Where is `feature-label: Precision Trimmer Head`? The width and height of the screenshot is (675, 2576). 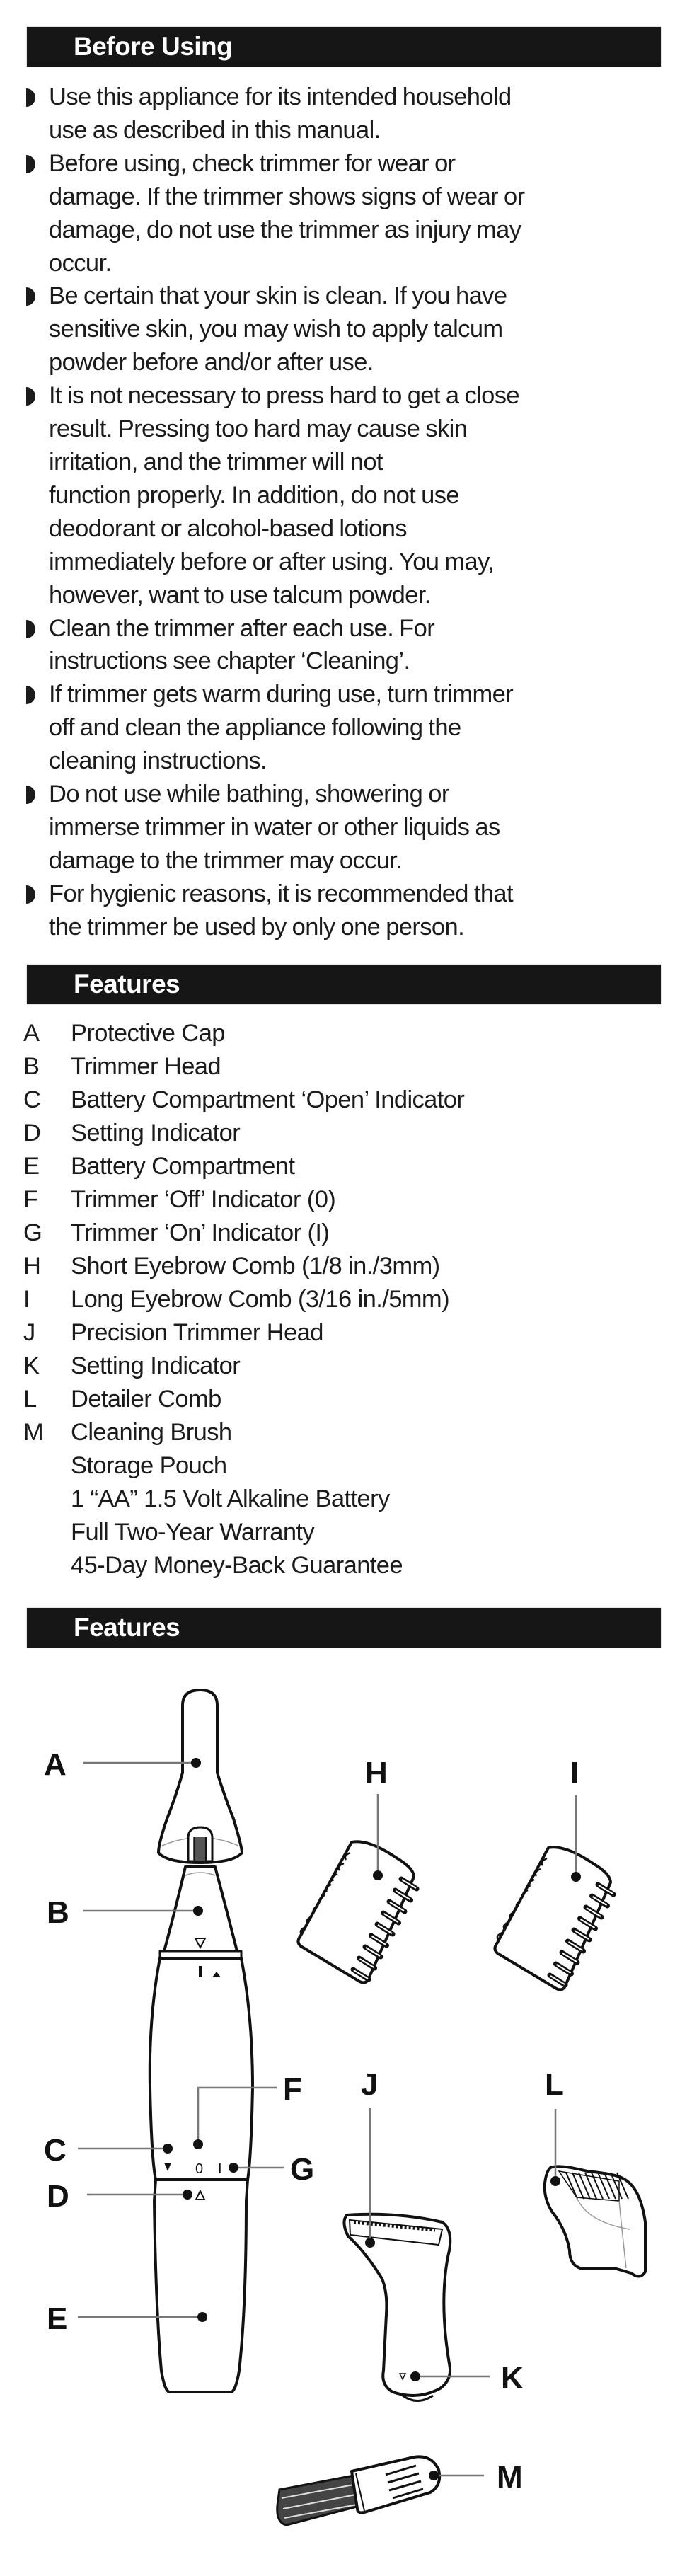
feature-label: Precision Trimmer Head is located at coordinates (197, 1332).